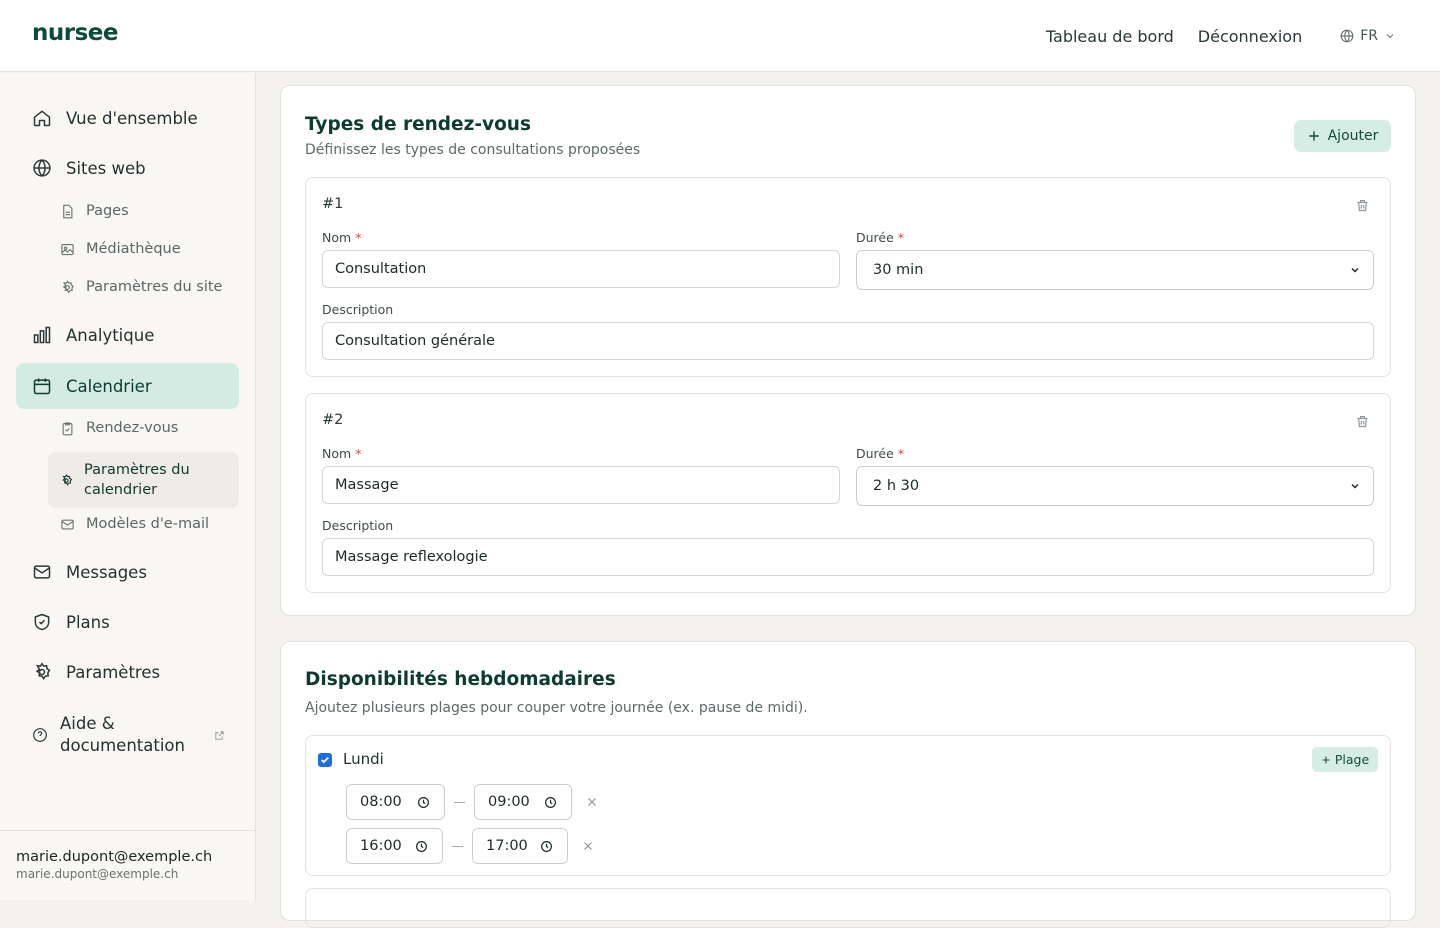 This screenshot has height=928, width=1440. Describe the element at coordinates (1115, 486) in the screenshot. I see `duration-select: 2 h 30` at that location.